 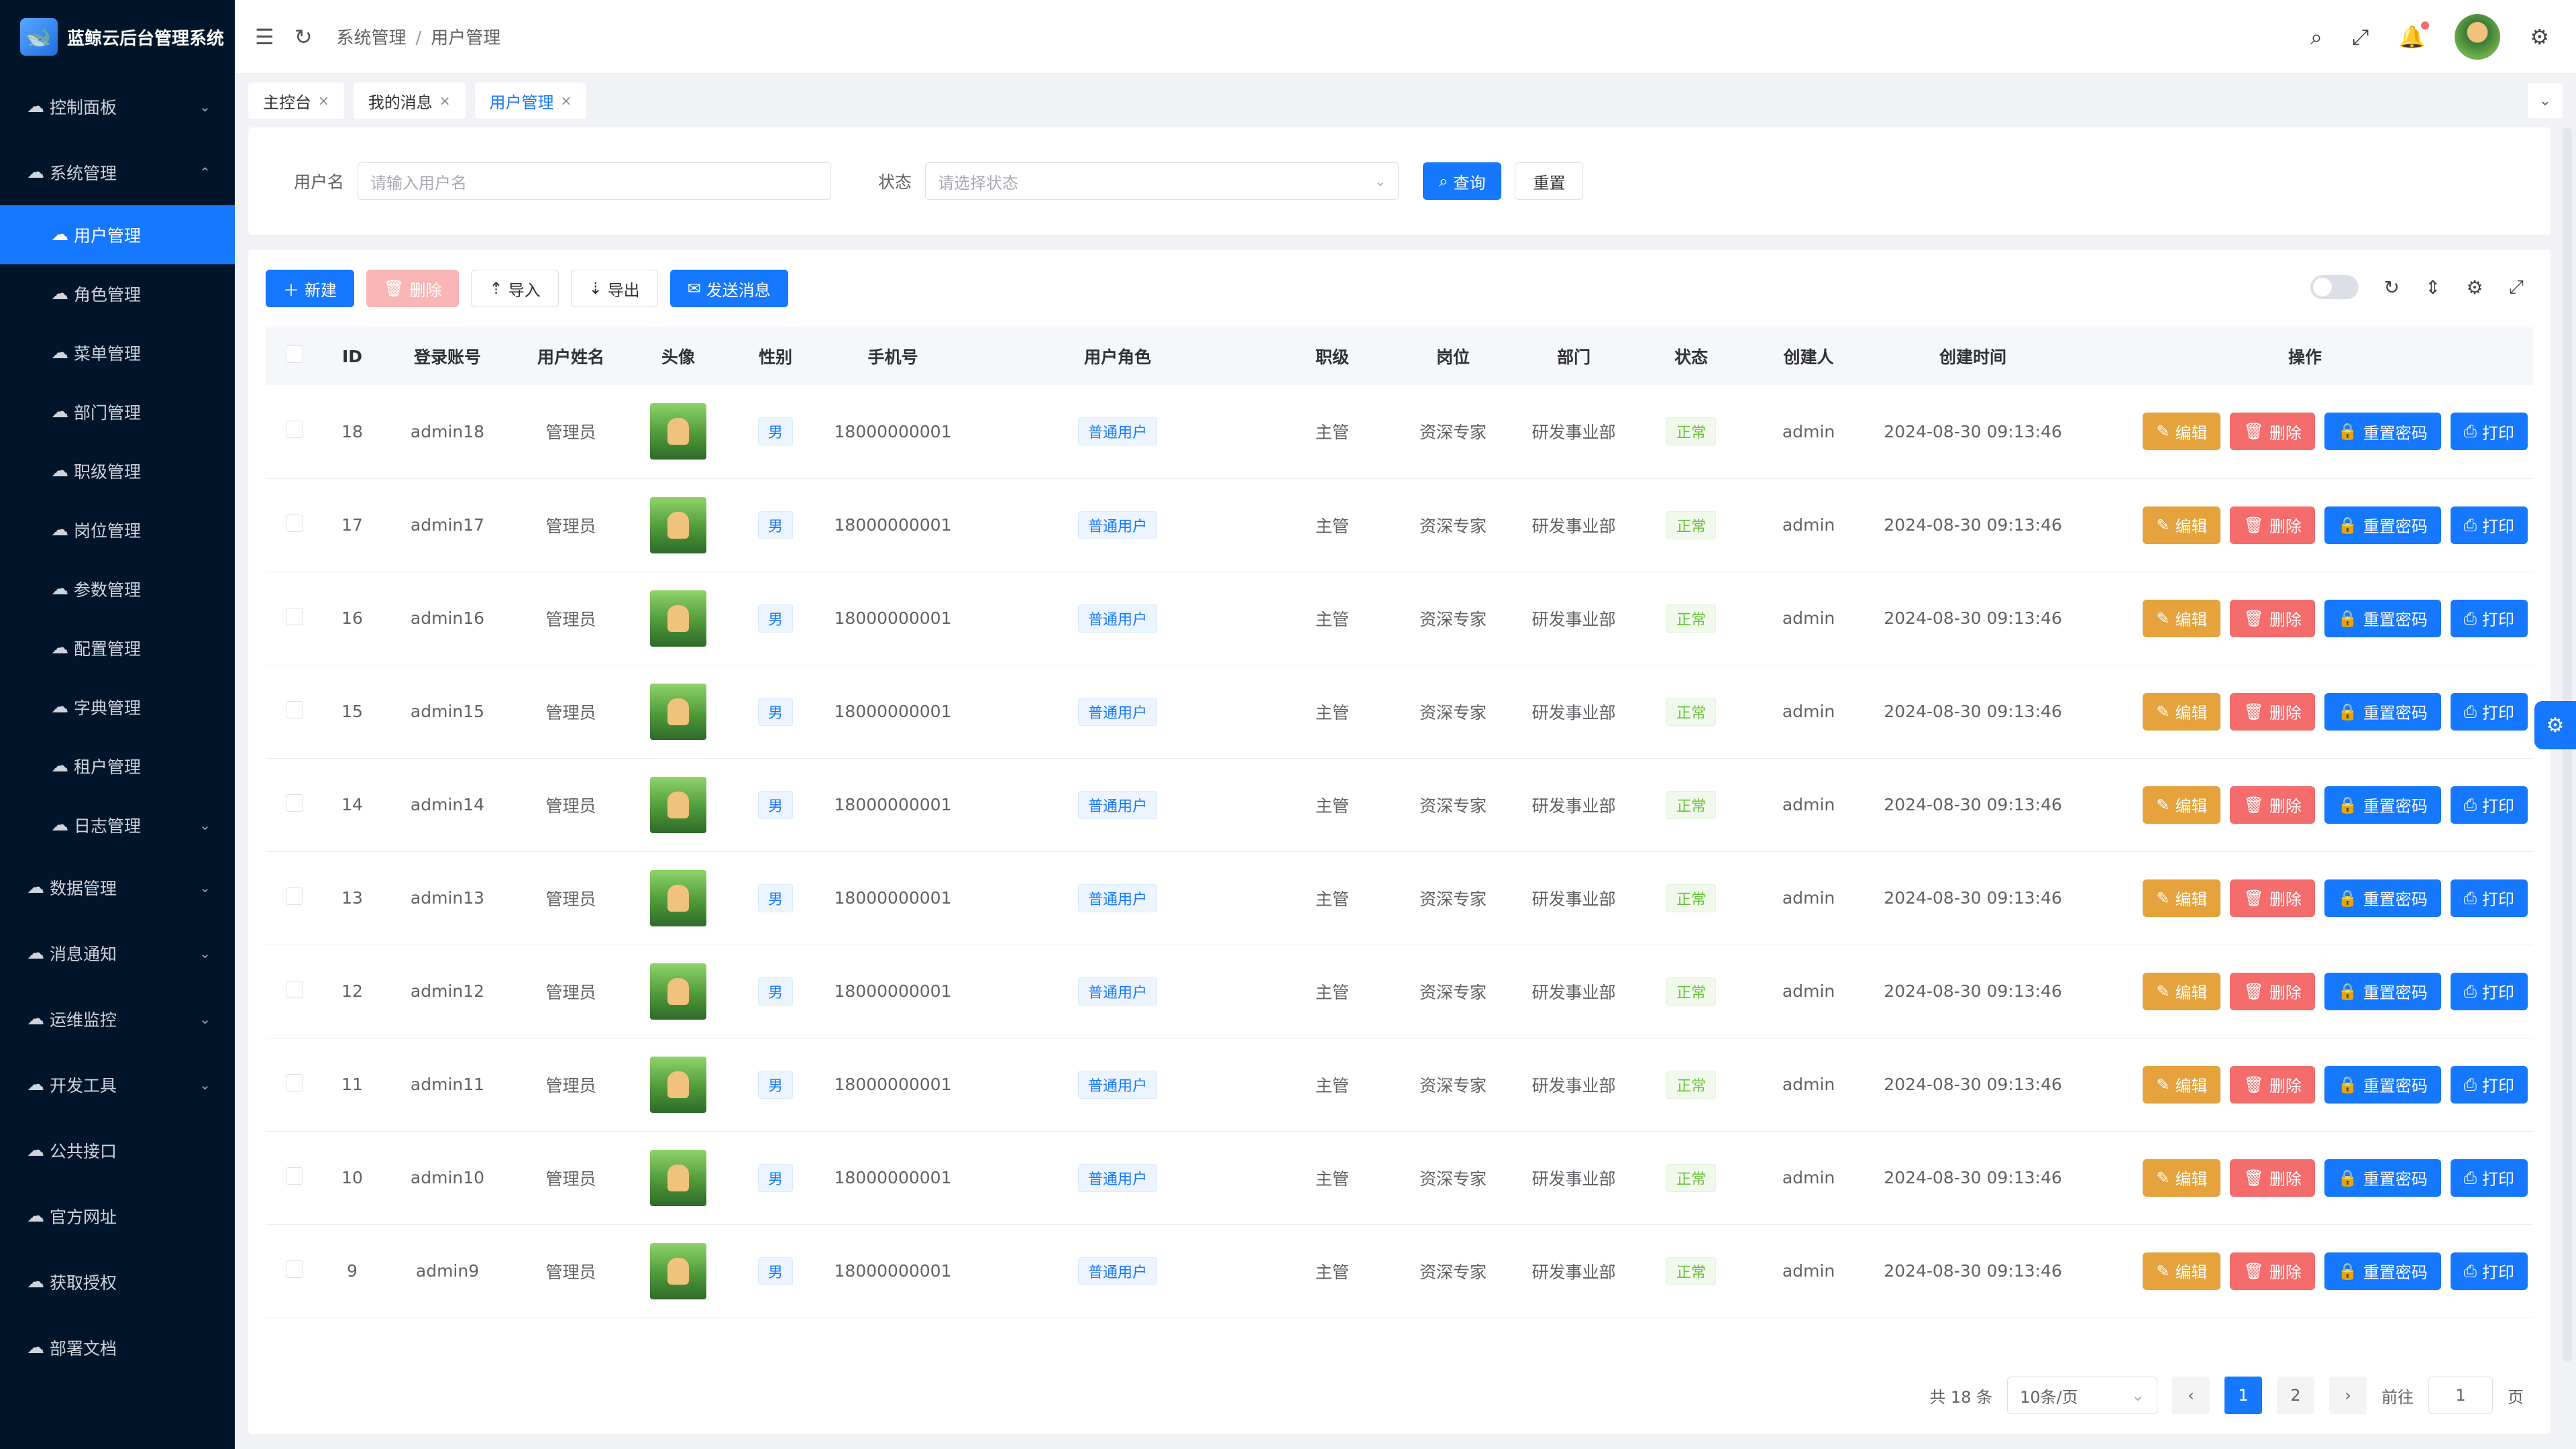 I want to click on sidebar-item-docs: ☁ 部署文档, so click(x=117, y=1348).